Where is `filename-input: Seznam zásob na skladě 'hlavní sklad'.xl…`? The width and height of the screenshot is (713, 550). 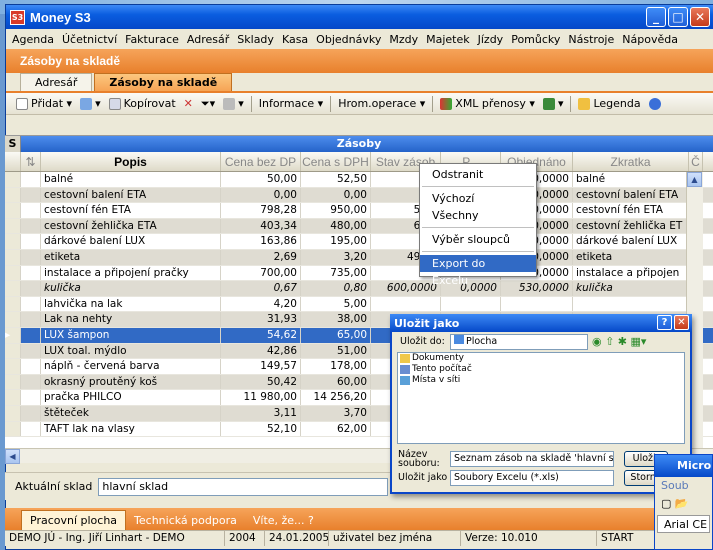
filename-input: Seznam zásob na skladě 'hlavní sklad'.xl… is located at coordinates (532, 459).